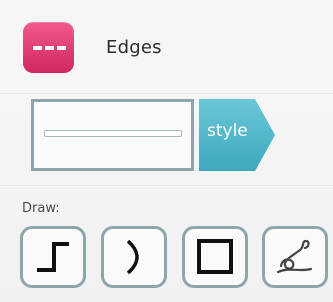 This screenshot has width=333, height=302. I want to click on freehand-icon, so click(294, 256).